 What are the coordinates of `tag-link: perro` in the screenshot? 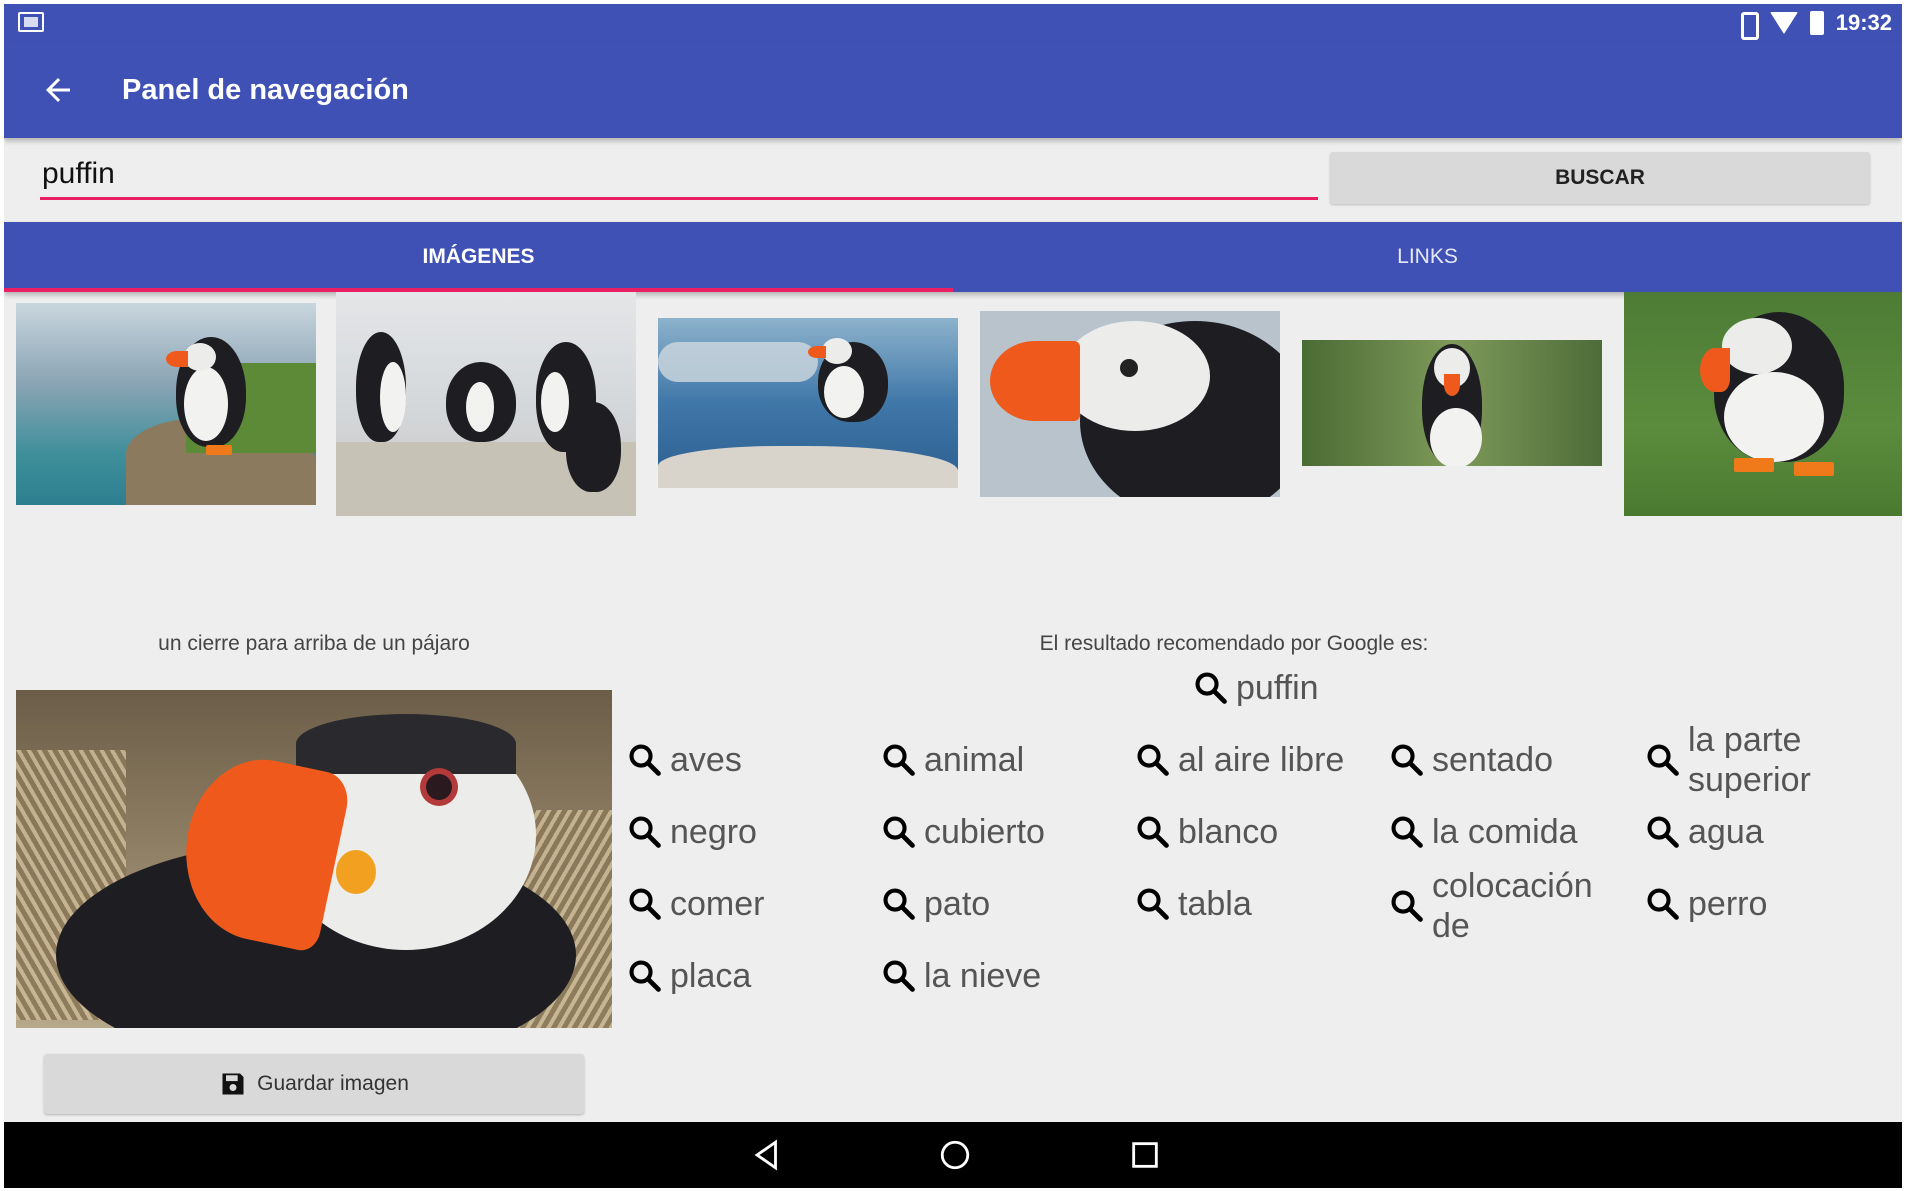 It's located at (1705, 904).